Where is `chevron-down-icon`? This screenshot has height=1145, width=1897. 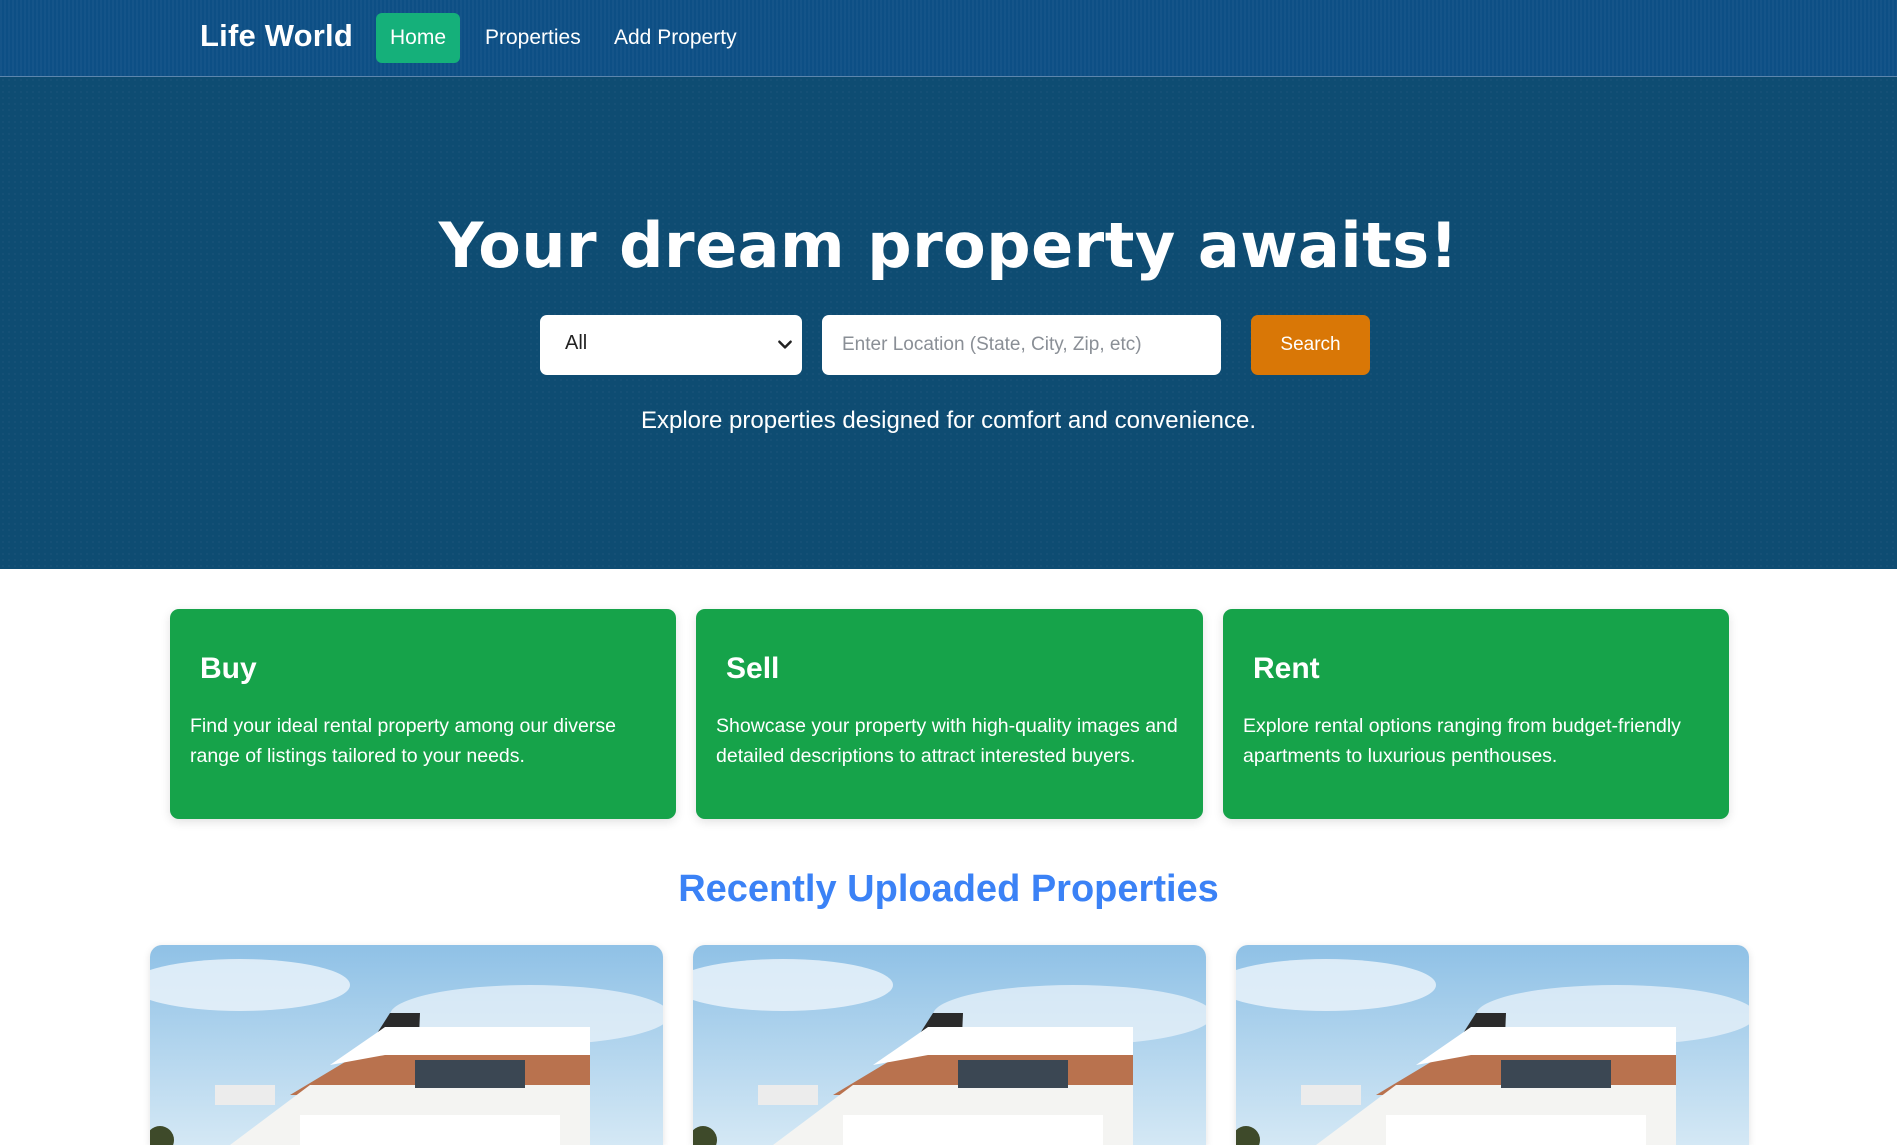
chevron-down-icon is located at coordinates (785, 344).